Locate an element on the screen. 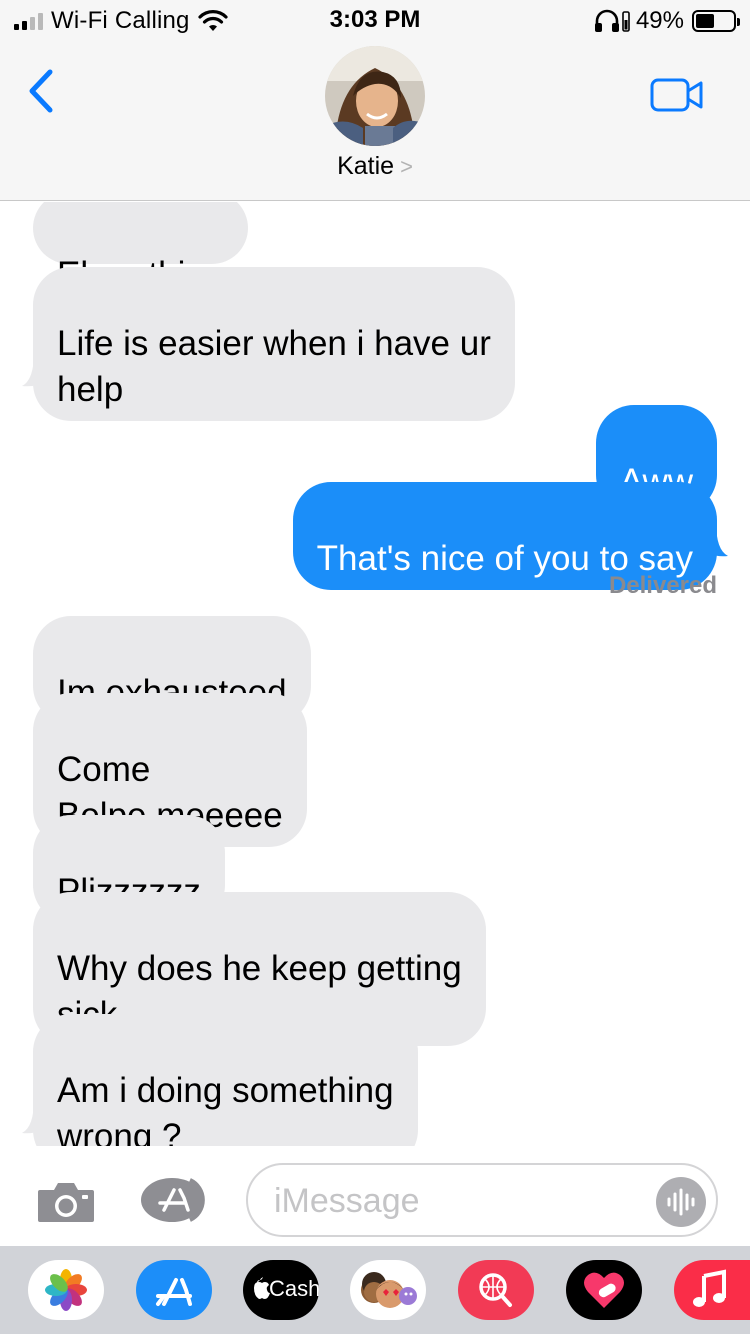  message-bubble-incoming: Am i doing something wrong ? is located at coordinates (225, 1080).